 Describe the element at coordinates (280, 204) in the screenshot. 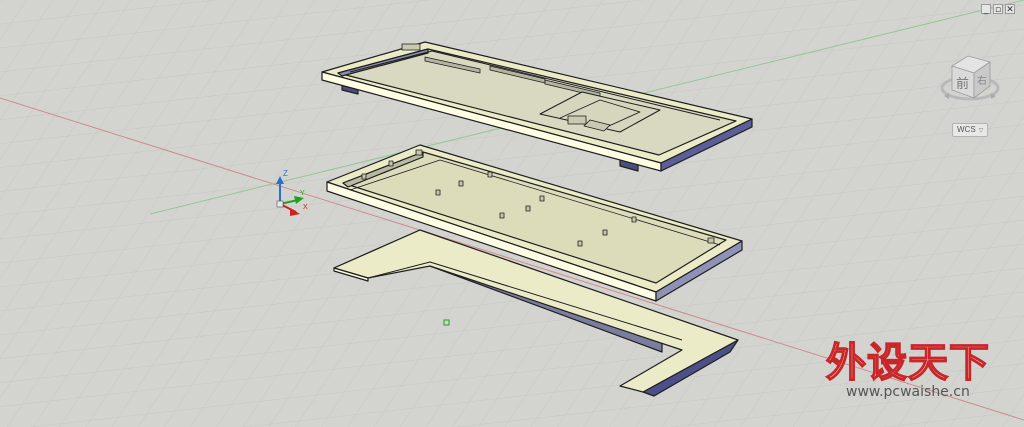

I see `ucs-origin` at that location.